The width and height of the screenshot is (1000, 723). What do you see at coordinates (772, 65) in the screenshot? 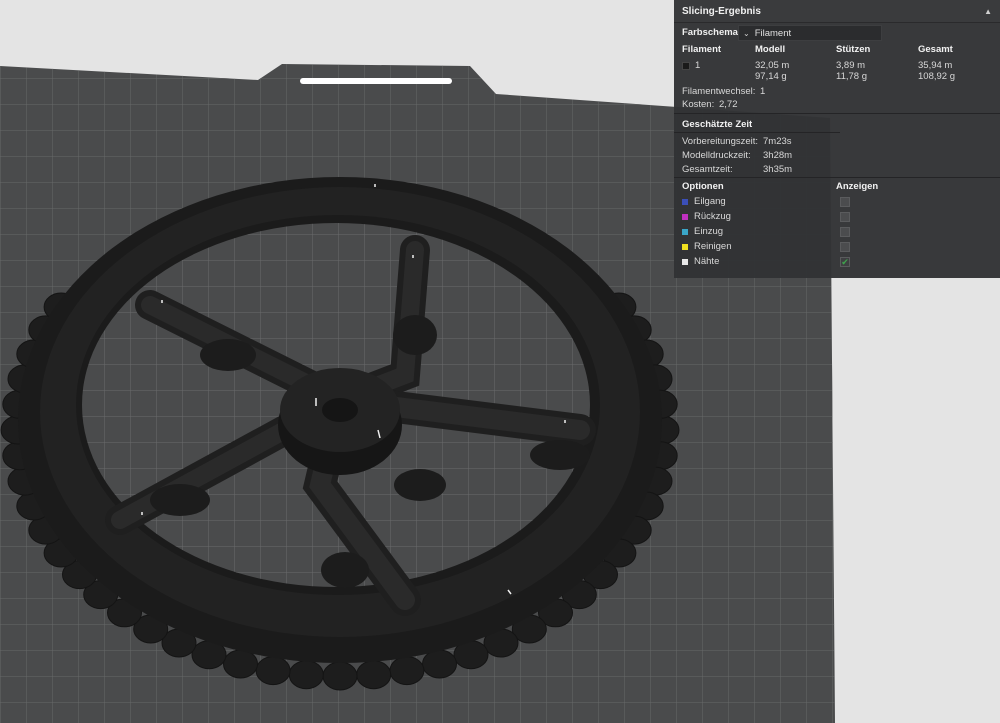
I see `model-length: 32,05 m` at bounding box center [772, 65].